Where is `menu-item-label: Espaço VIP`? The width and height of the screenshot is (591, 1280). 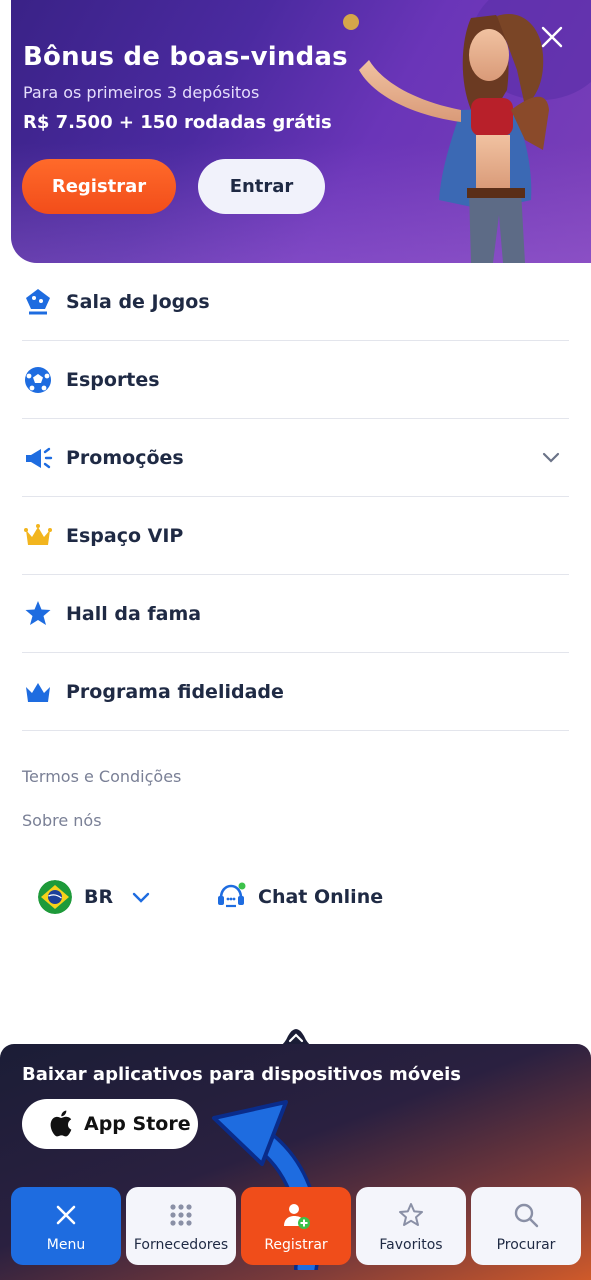
menu-item-label: Espaço VIP is located at coordinates (125, 535).